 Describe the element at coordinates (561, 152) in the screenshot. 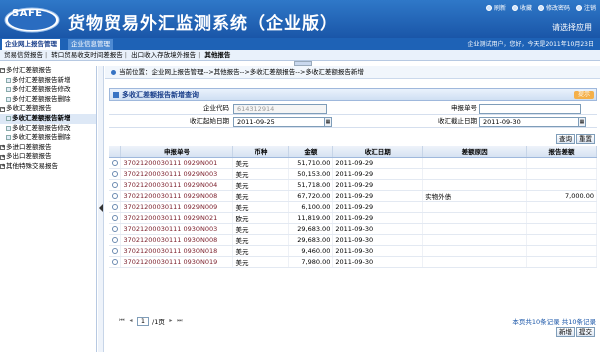

I see `column-header-diff: 报告差额` at that location.